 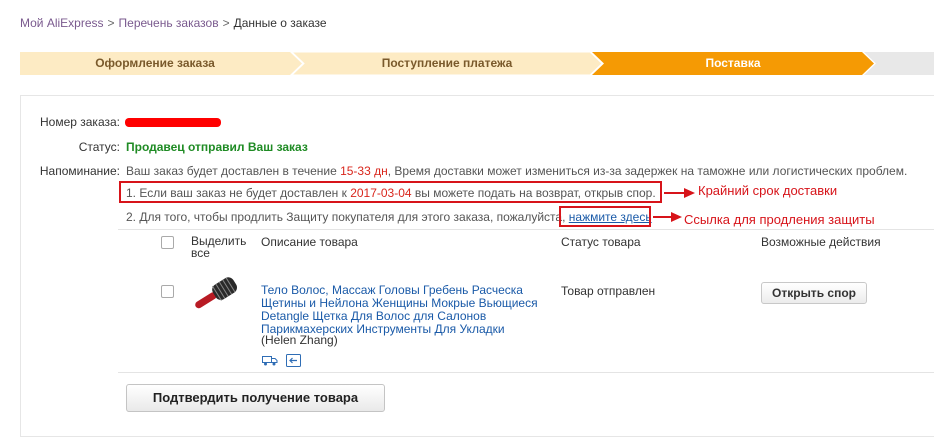 I want to click on table-bottom-divider, so click(x=526, y=372).